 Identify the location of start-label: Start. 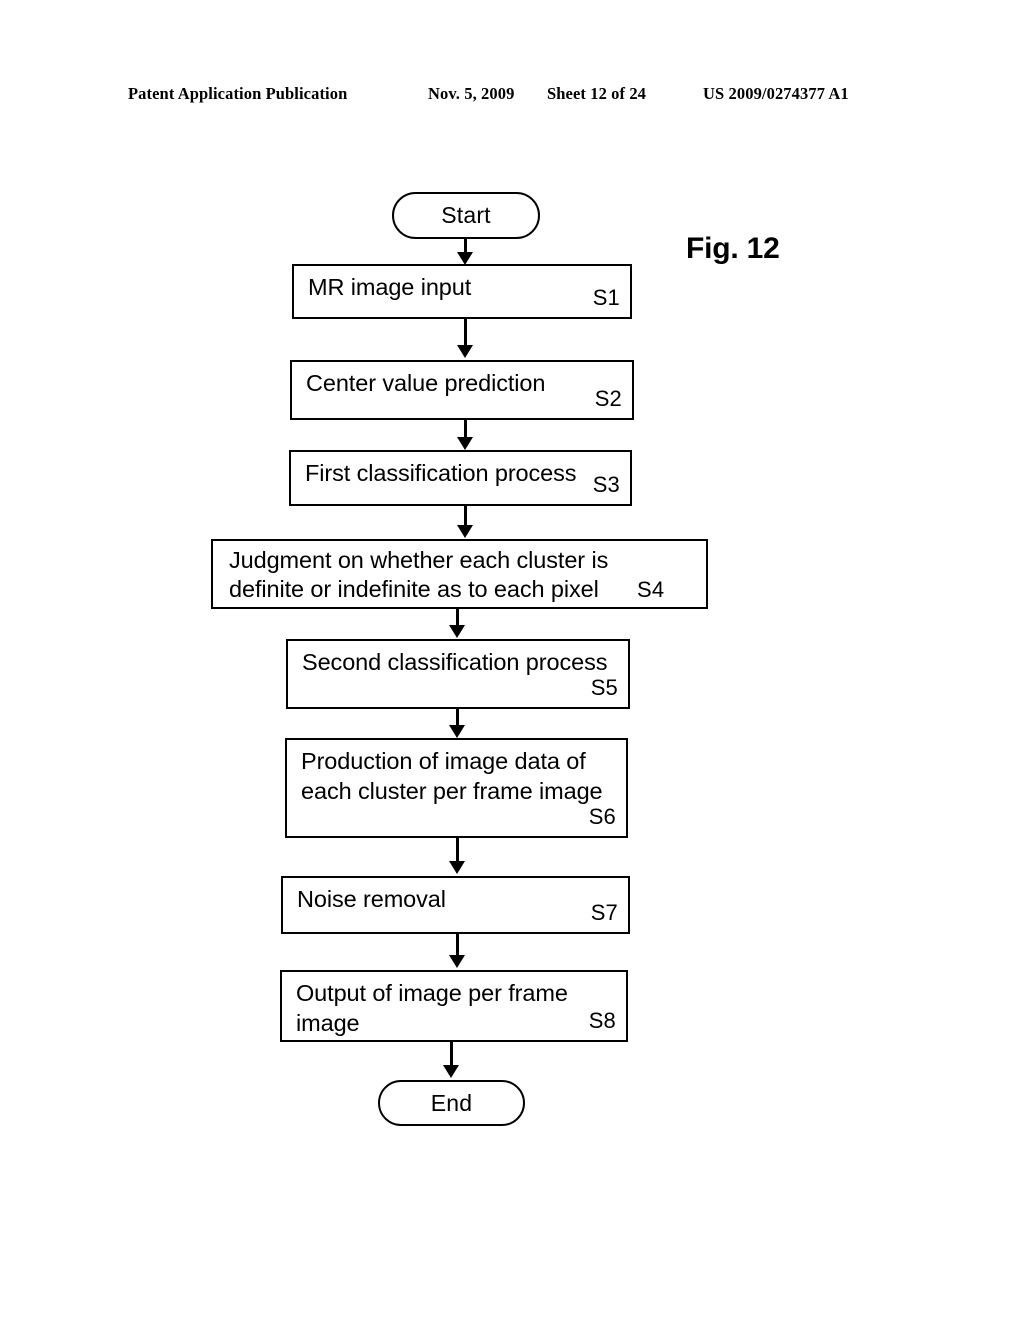
(466, 215).